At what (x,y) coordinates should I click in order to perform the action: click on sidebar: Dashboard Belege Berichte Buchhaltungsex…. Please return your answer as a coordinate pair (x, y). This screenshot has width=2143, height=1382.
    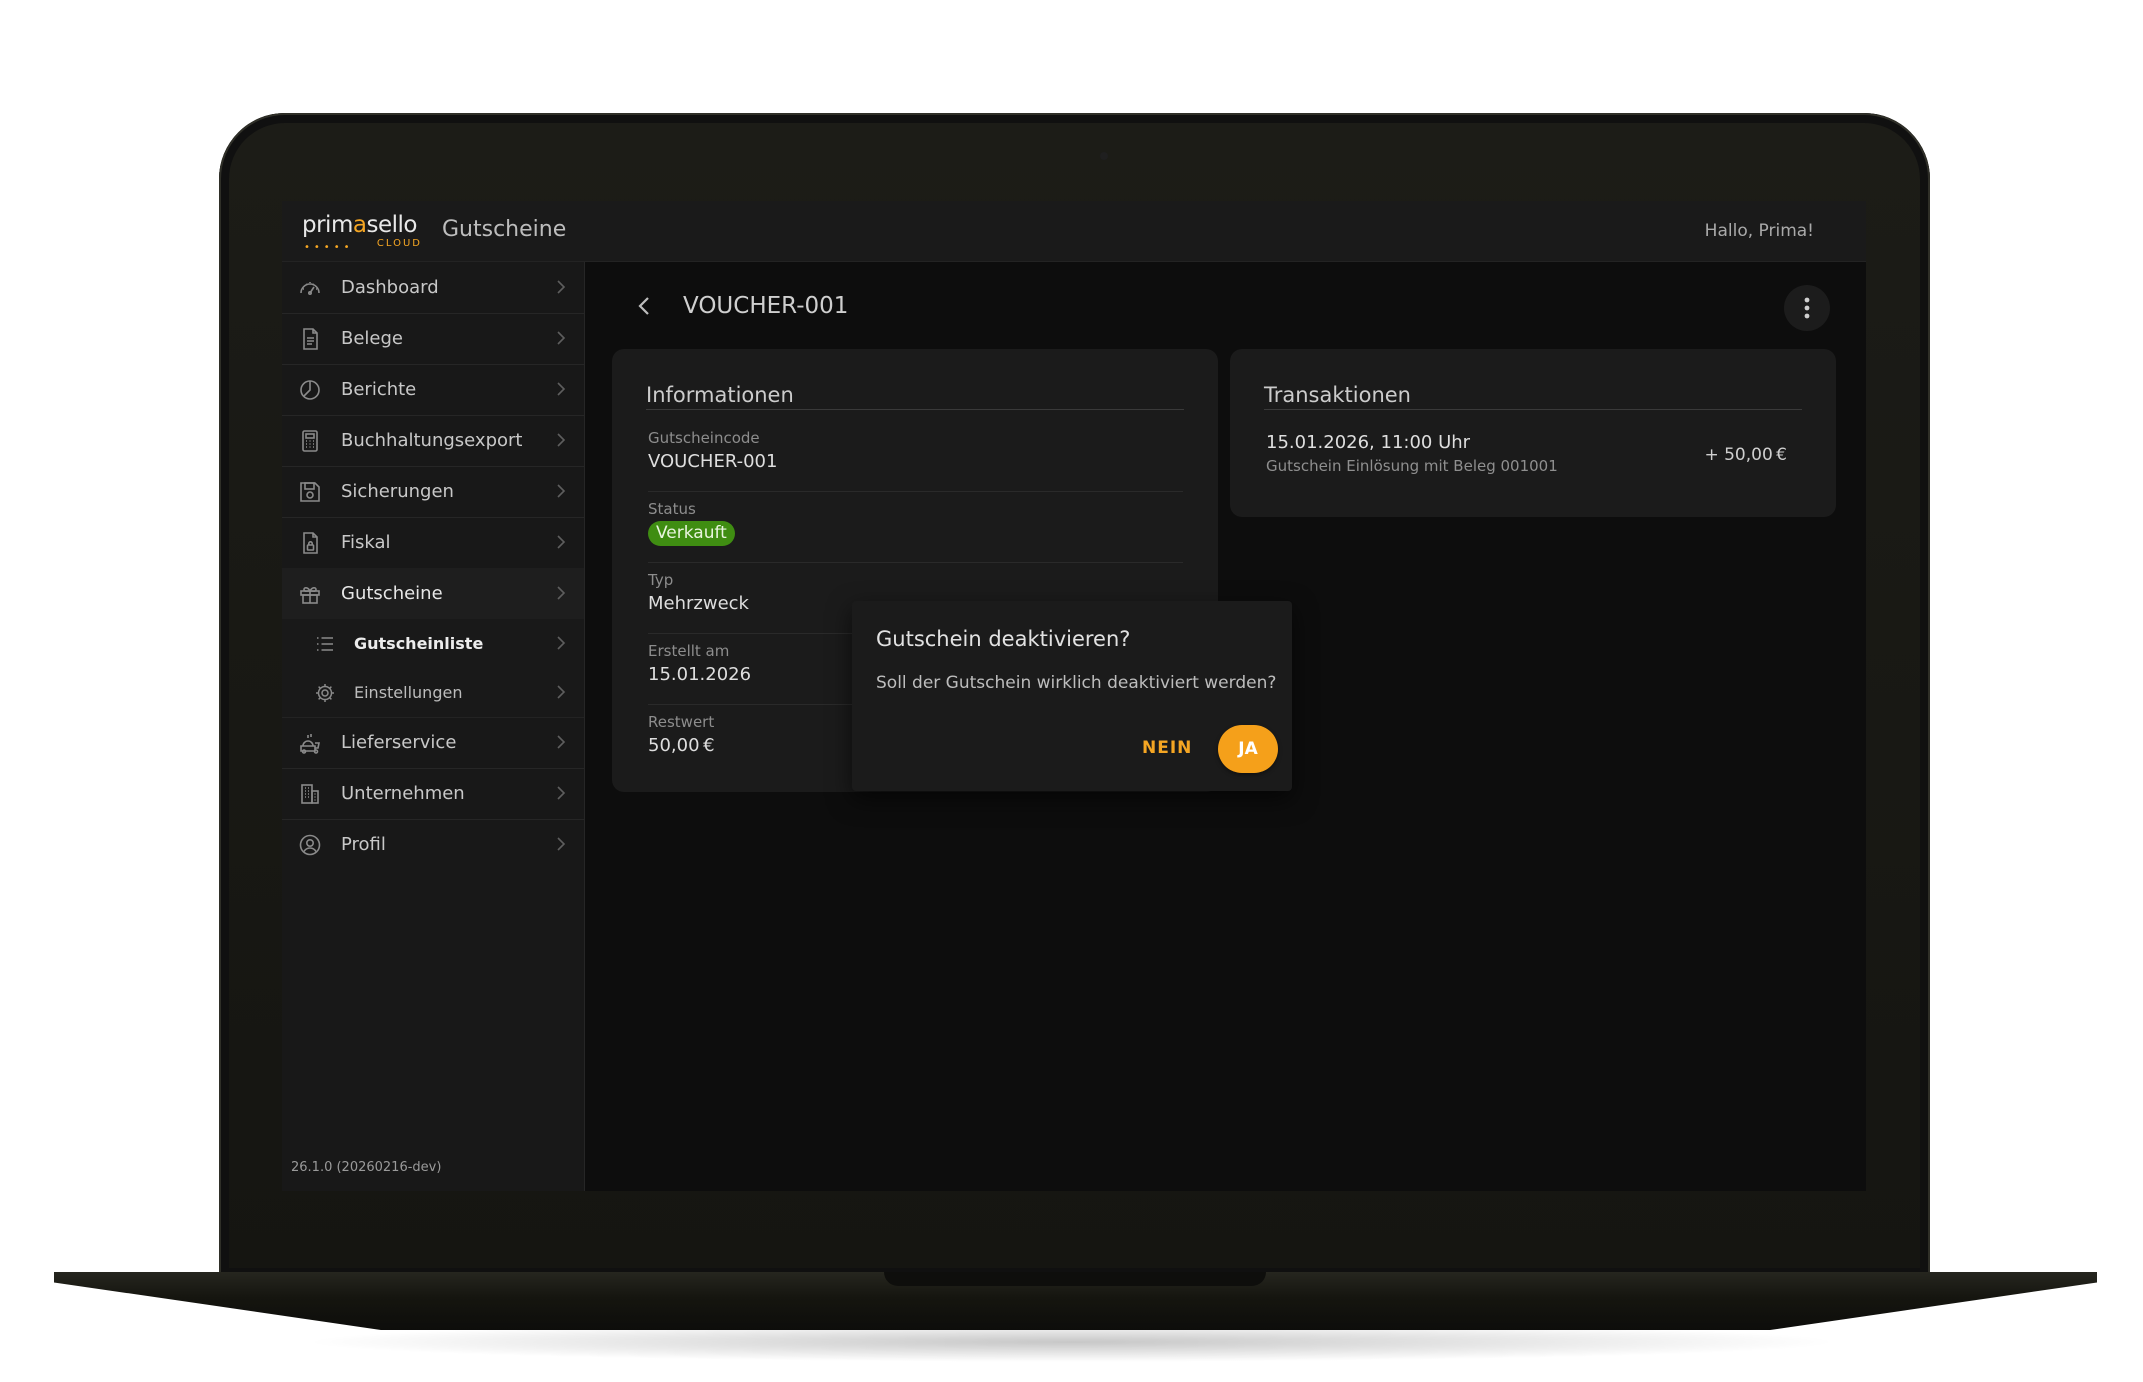
    Looking at the image, I should click on (433, 726).